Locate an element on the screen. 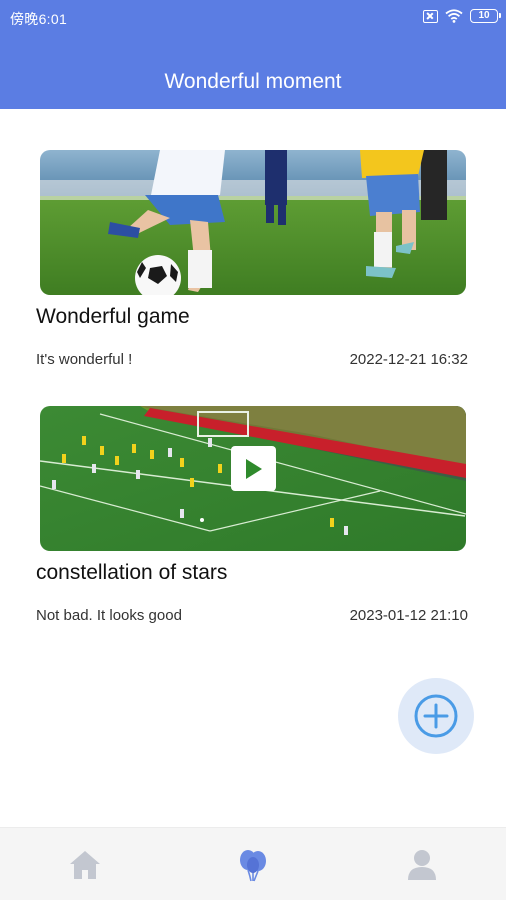  battery-icon: 10 is located at coordinates (485, 16).